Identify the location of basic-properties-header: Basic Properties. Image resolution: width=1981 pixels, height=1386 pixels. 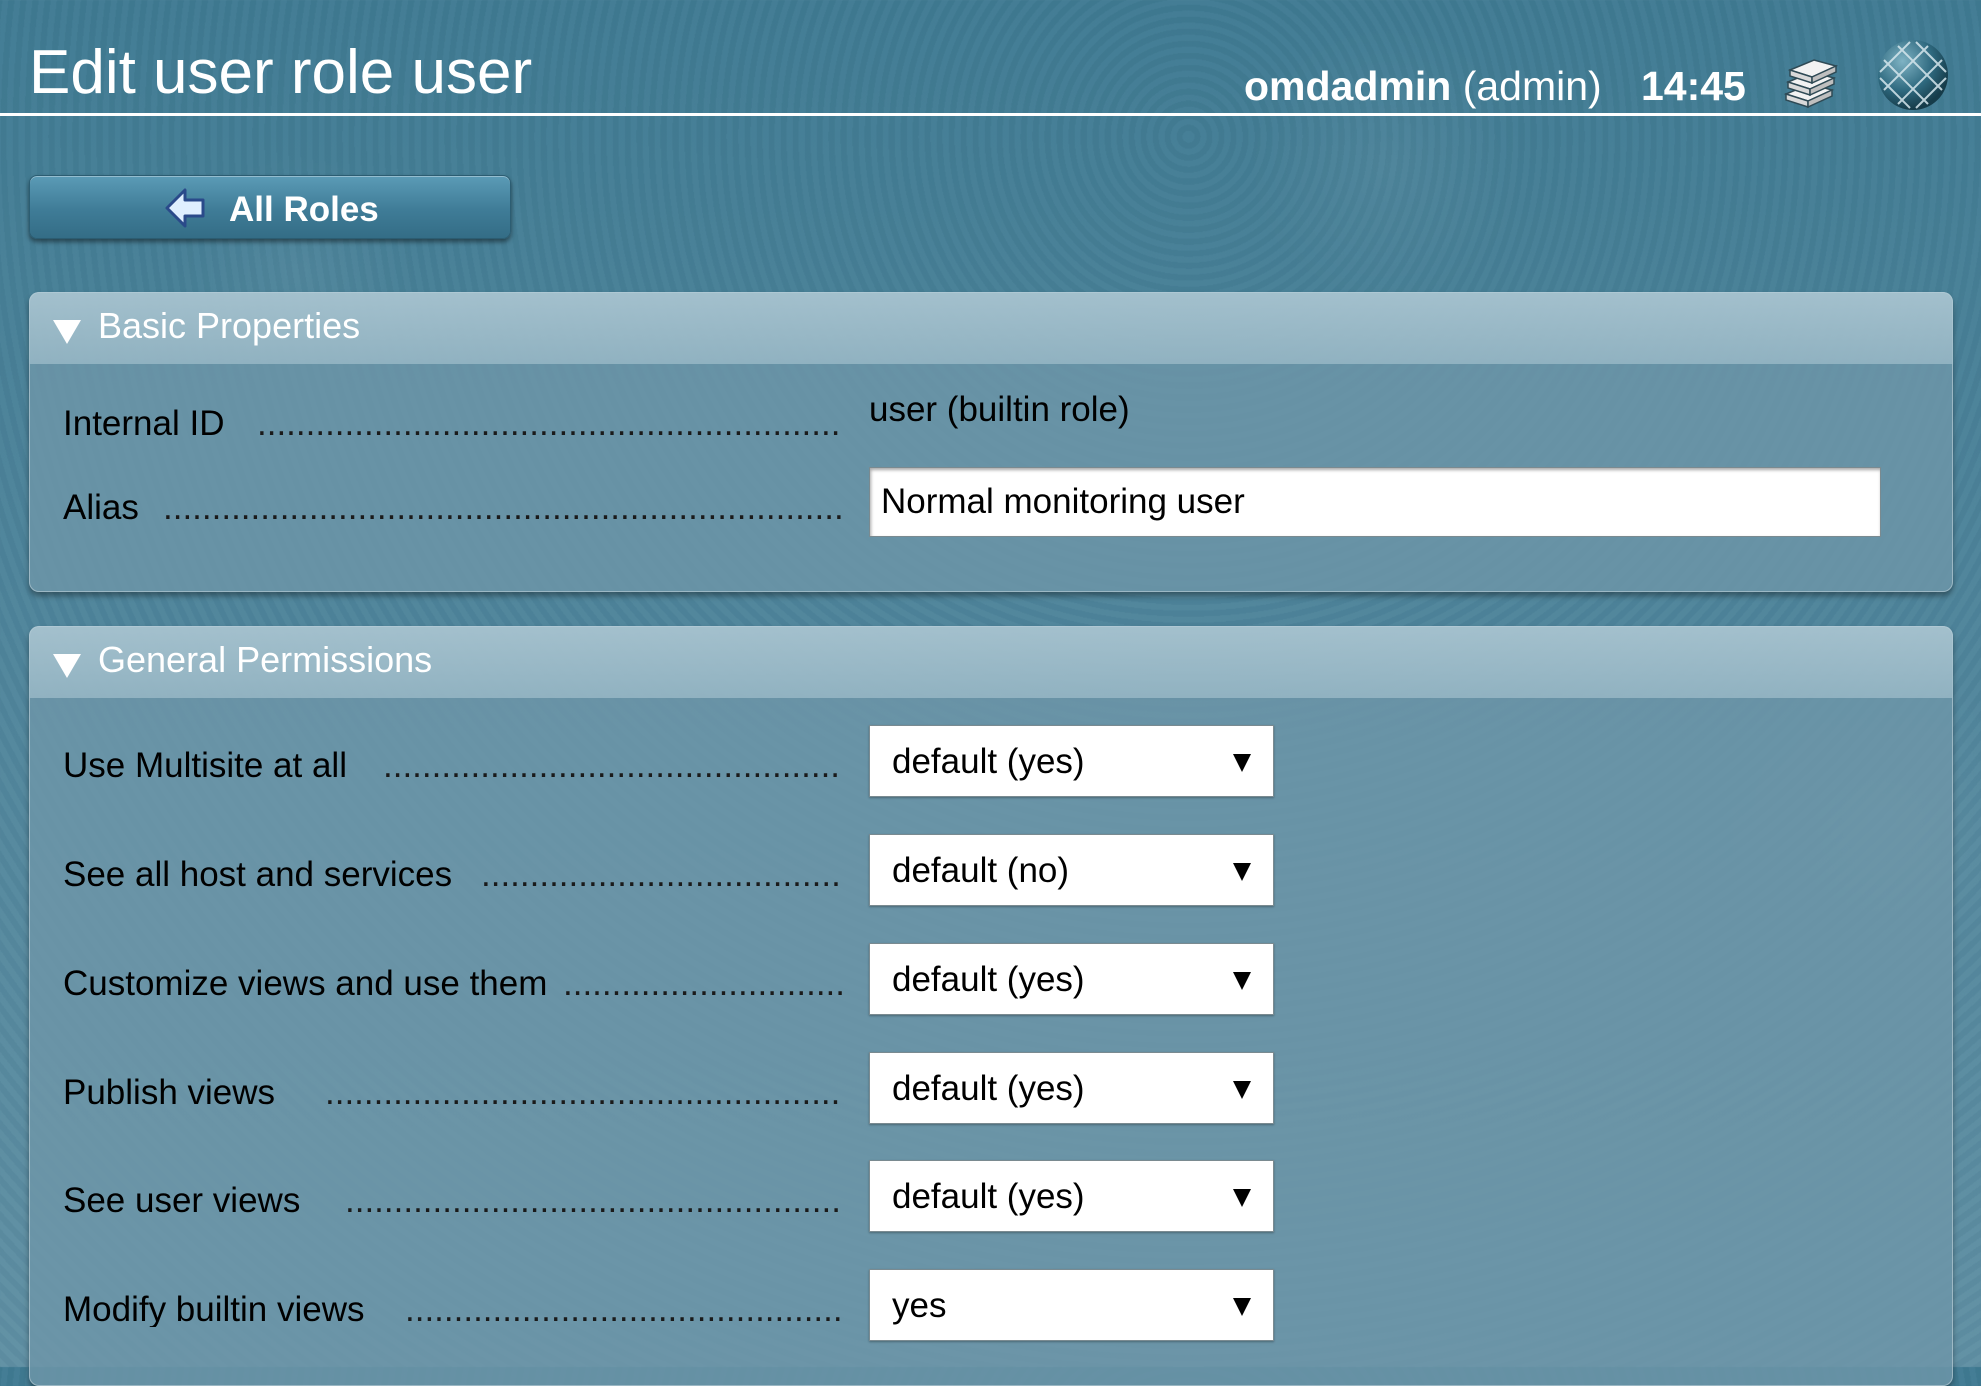
(991, 328).